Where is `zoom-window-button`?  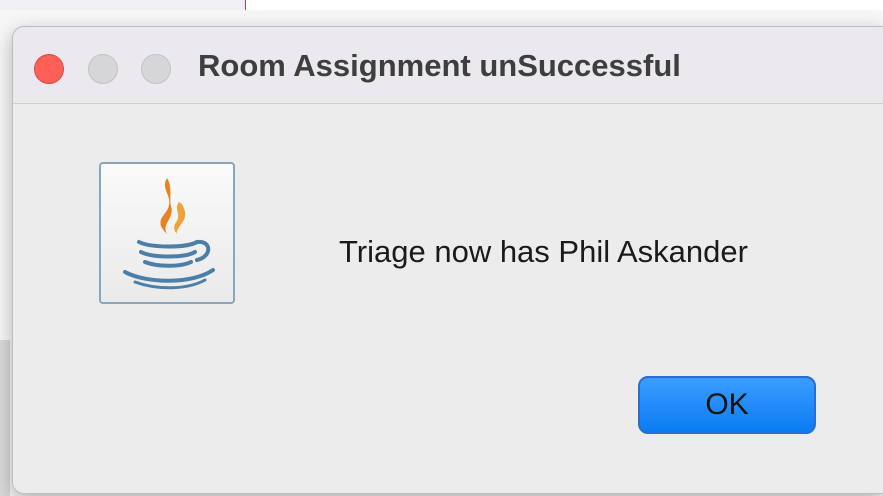
zoom-window-button is located at coordinates (156, 69).